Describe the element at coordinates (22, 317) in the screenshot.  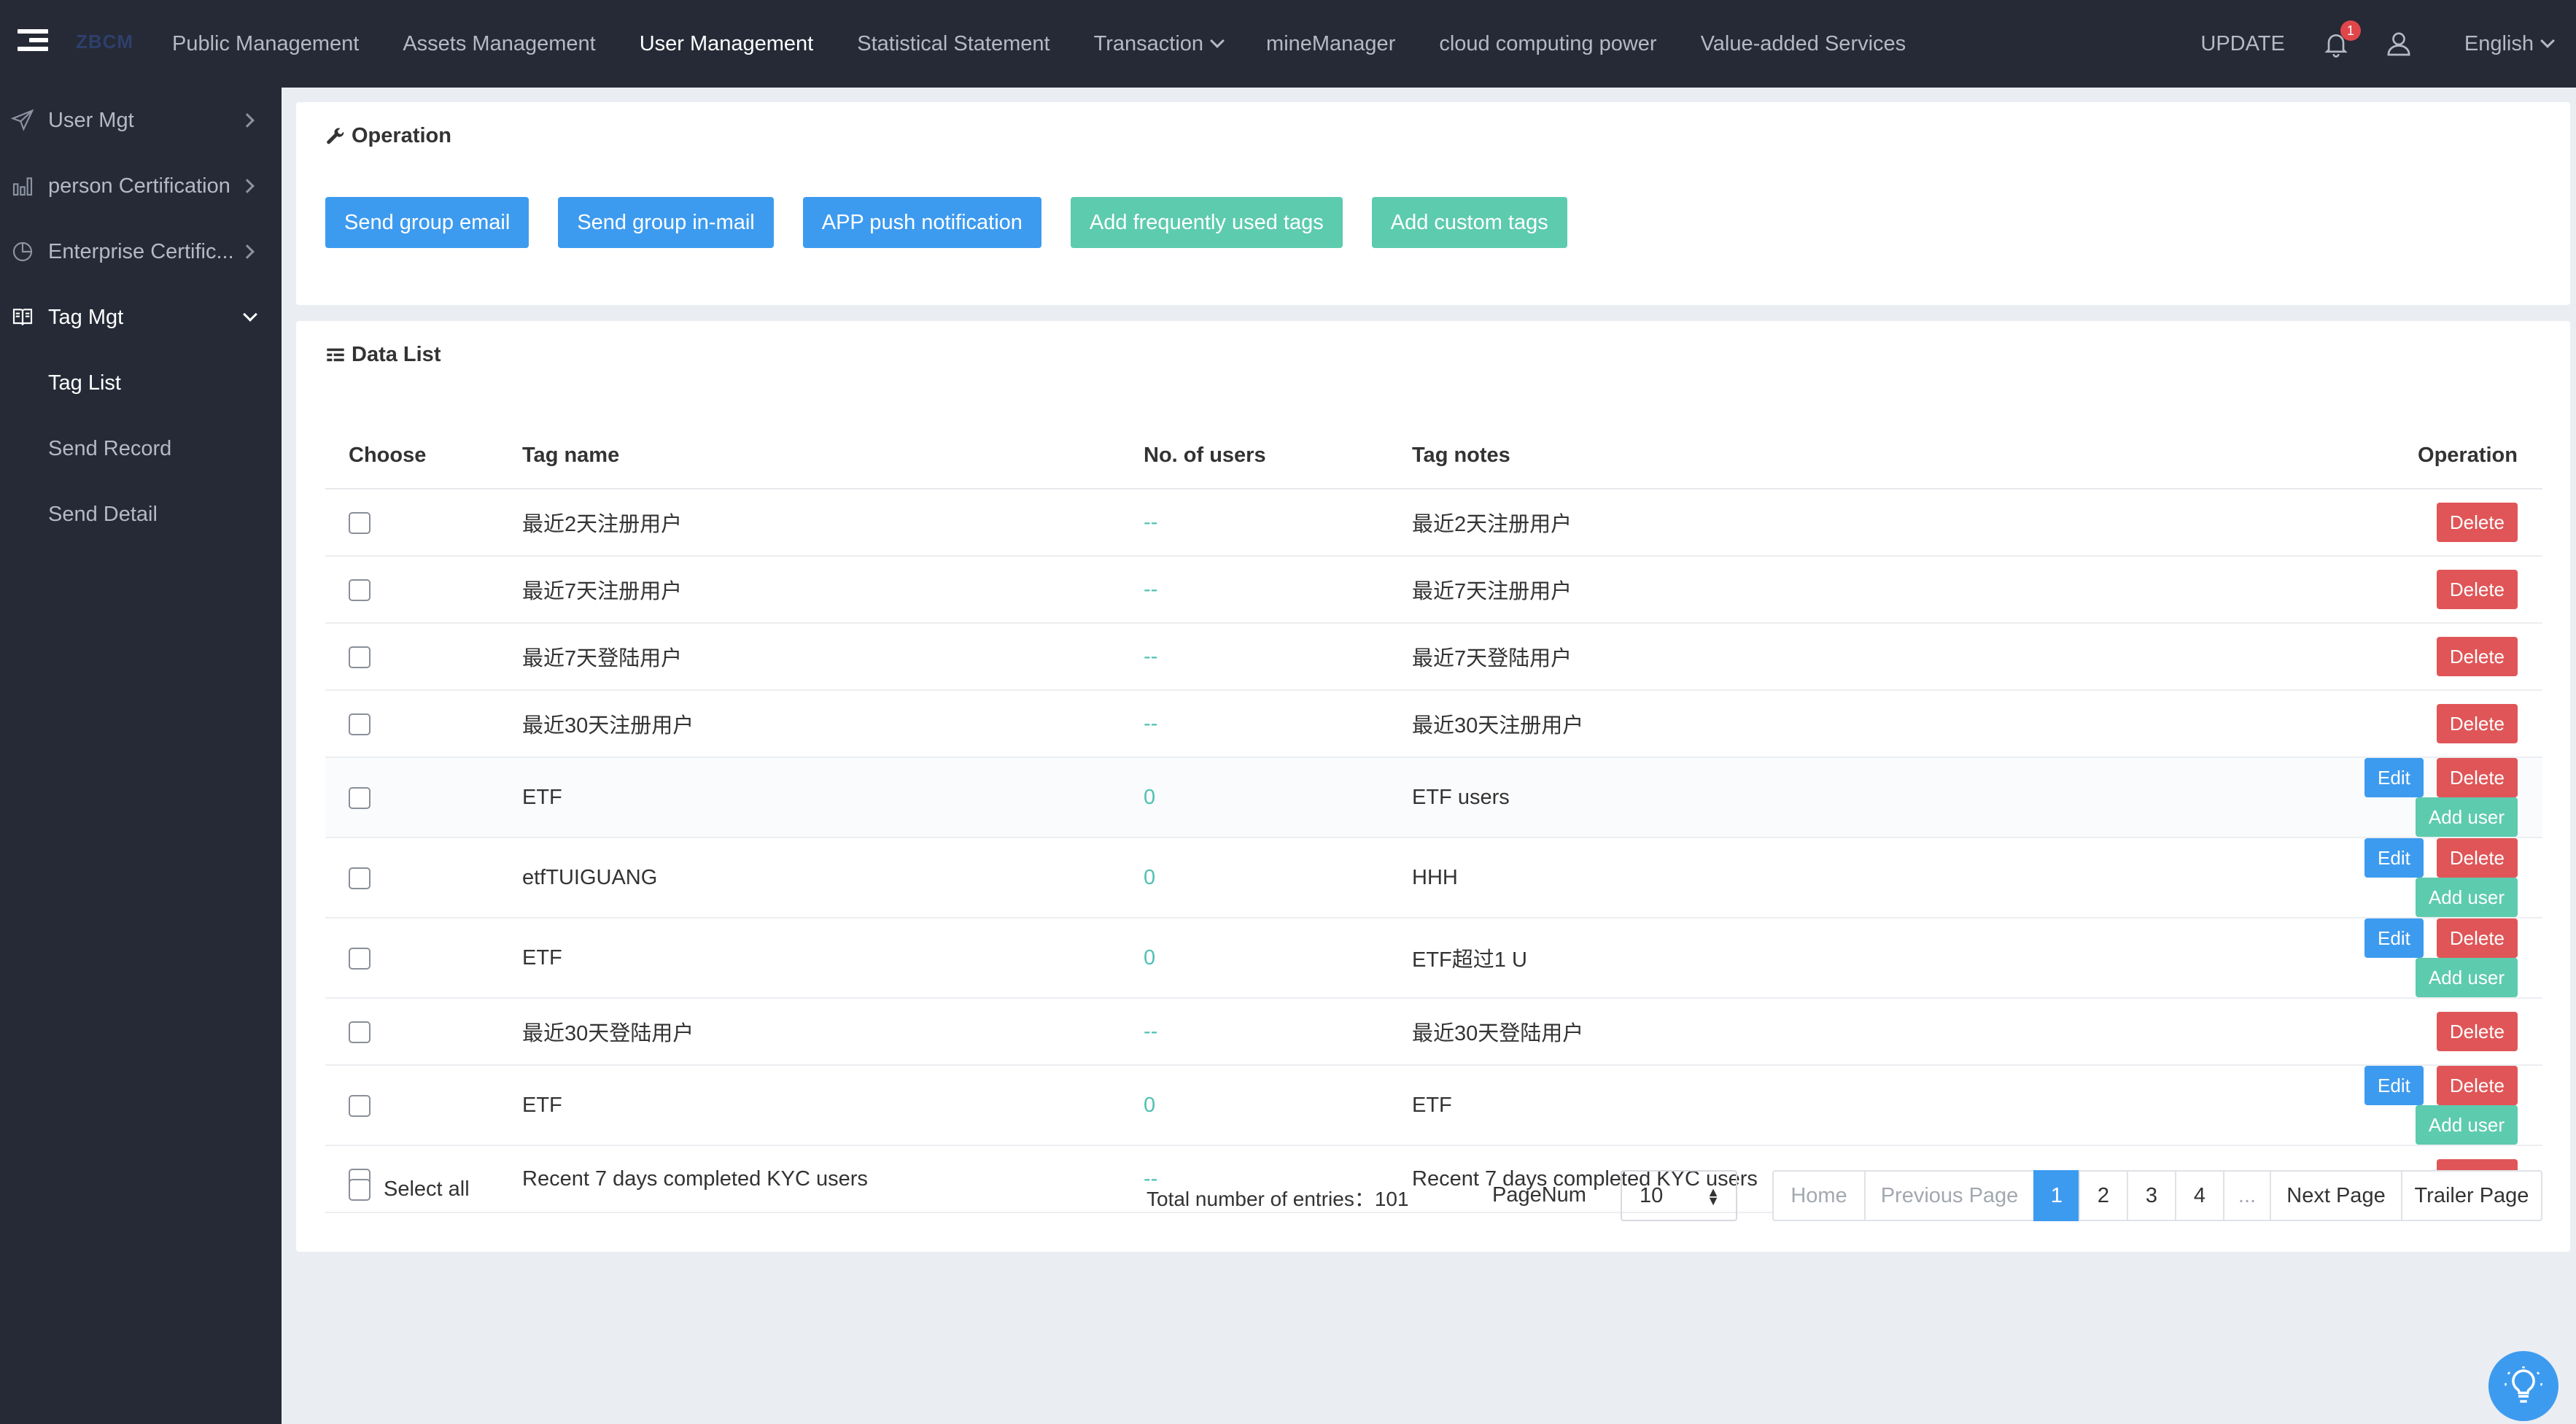
I see `book-icon` at that location.